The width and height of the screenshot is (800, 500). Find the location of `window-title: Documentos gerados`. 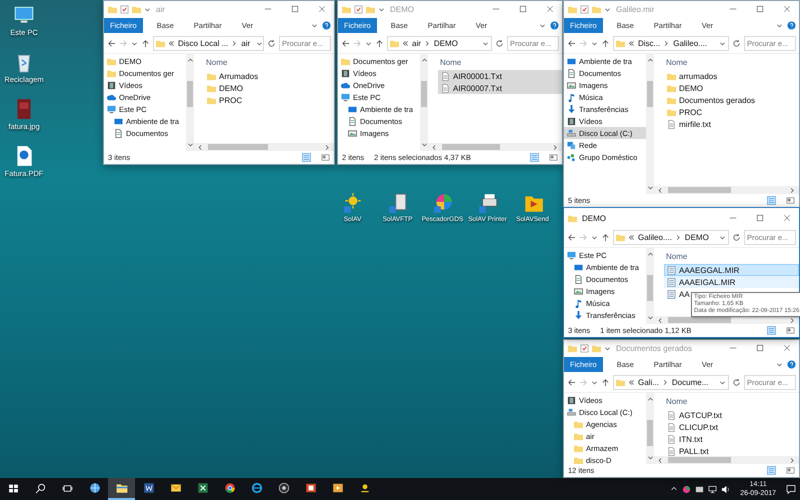

window-title: Documentos gerados is located at coordinates (654, 348).